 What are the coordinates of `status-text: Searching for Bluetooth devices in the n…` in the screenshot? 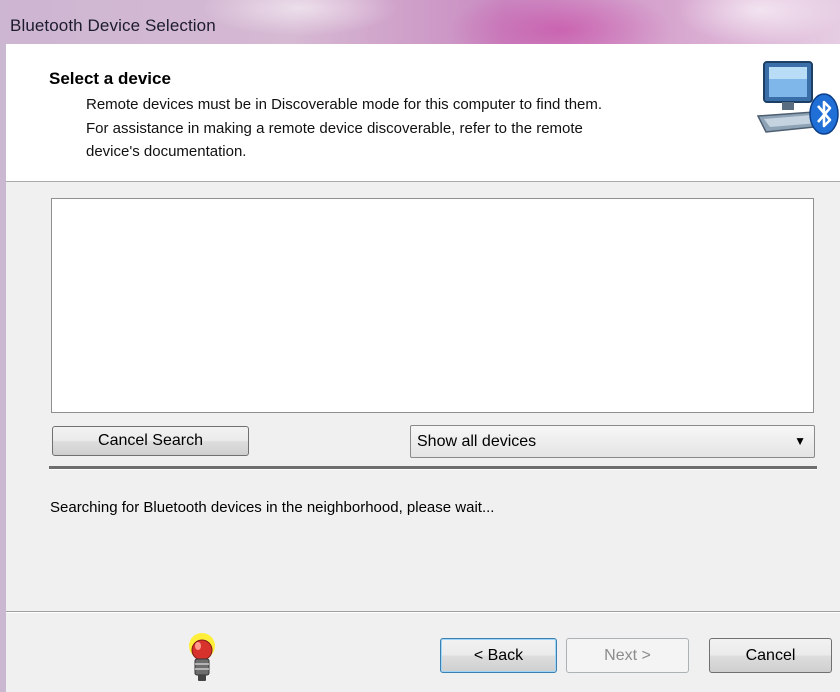 It's located at (272, 507).